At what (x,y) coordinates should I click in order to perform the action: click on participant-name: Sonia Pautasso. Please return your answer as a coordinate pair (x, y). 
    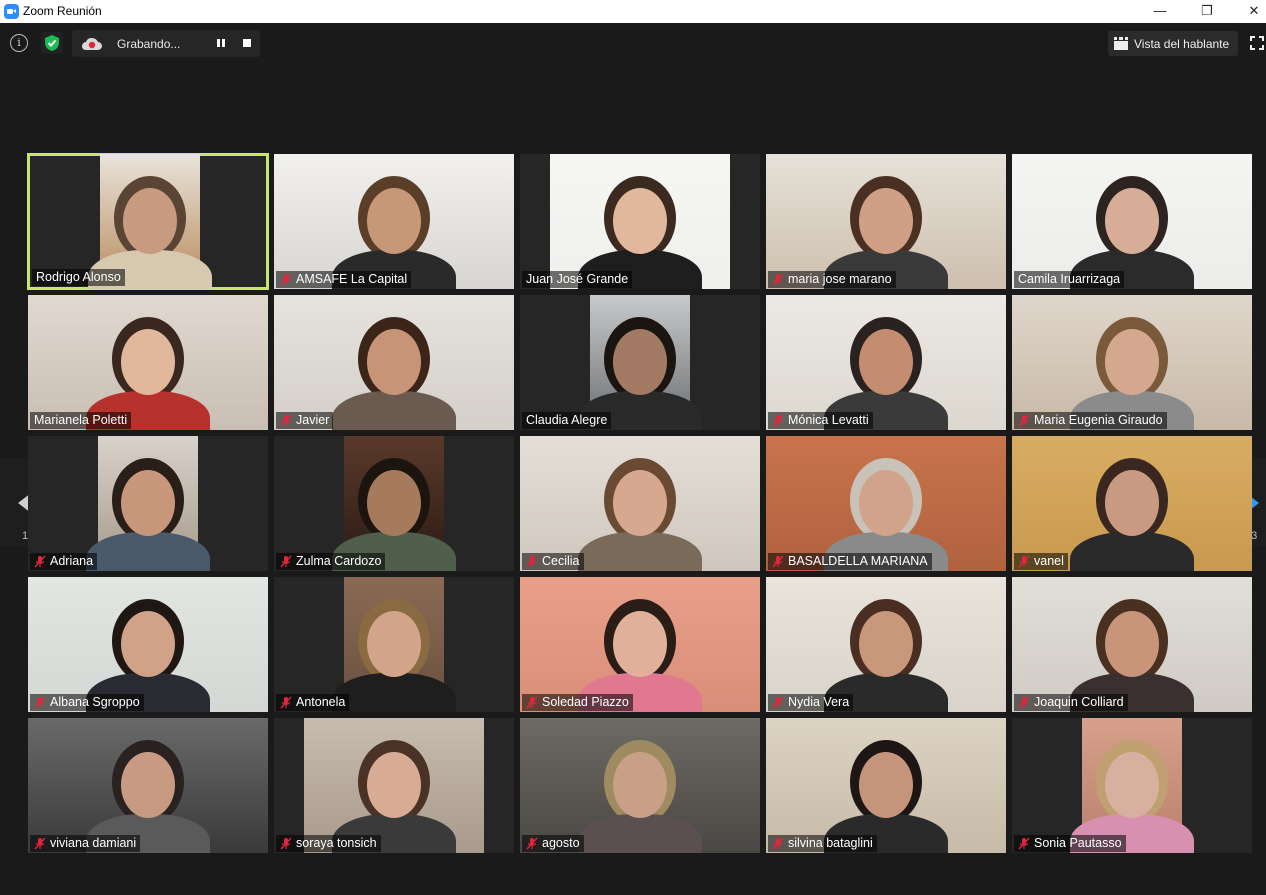
    Looking at the image, I should click on (1078, 843).